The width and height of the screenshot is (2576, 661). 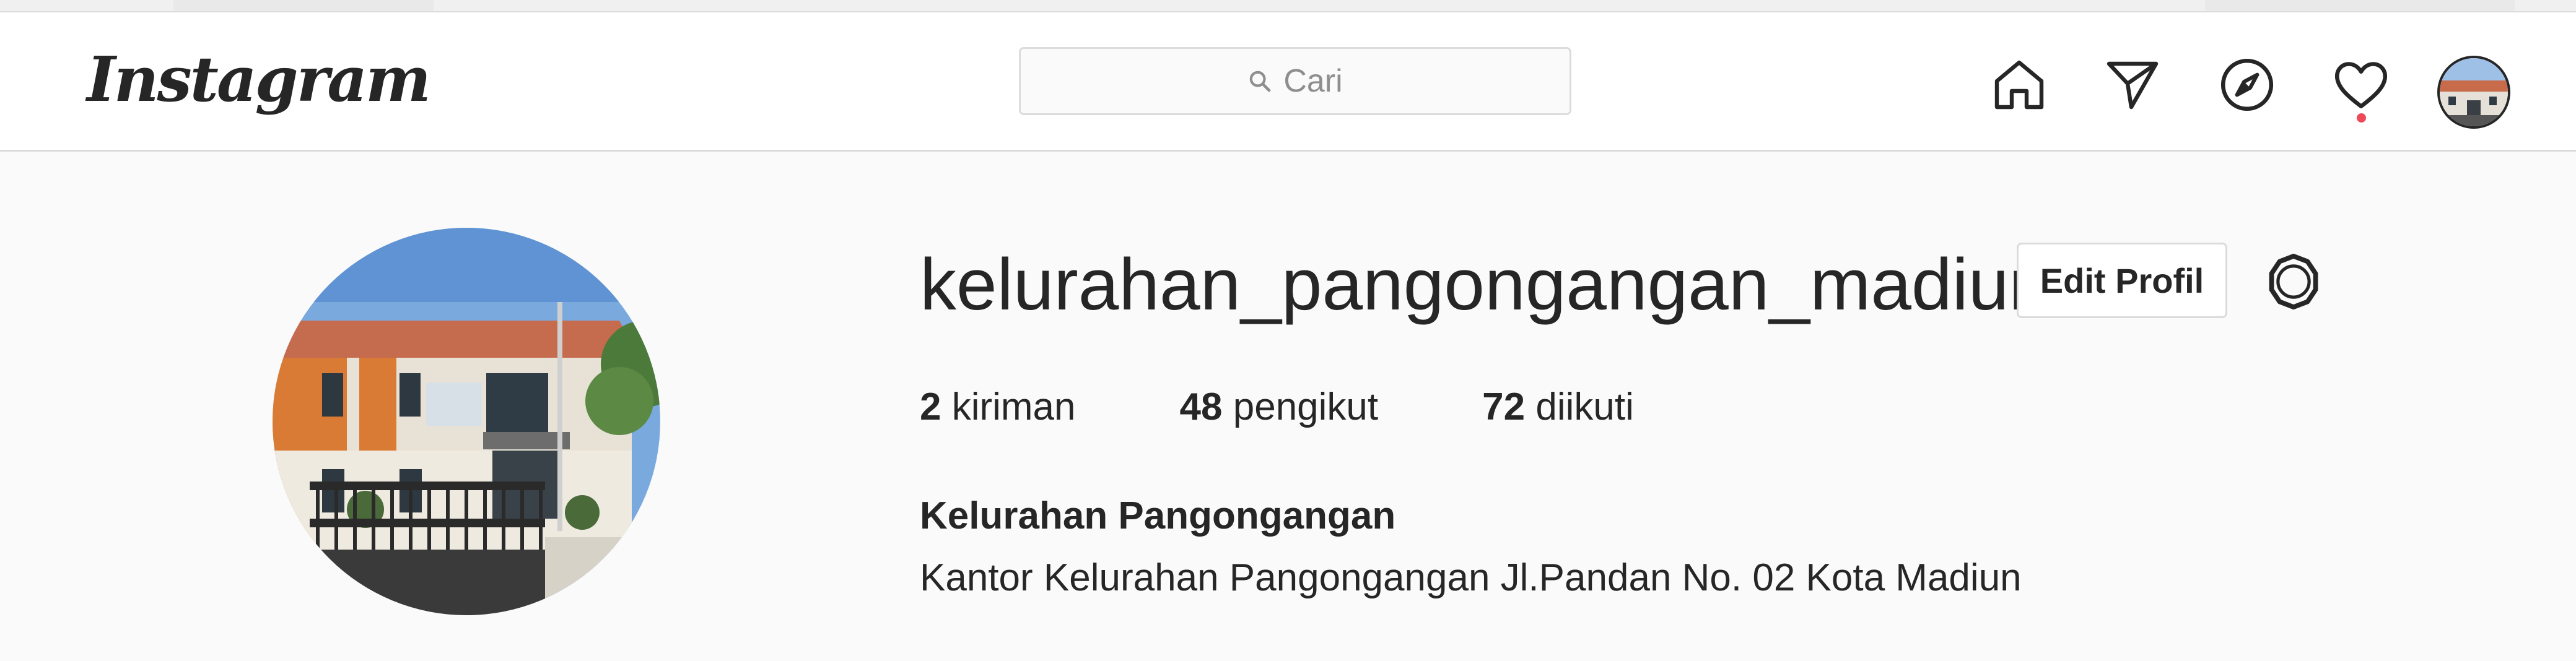 I want to click on following-stat: 72 diikuti, so click(x=1558, y=407).